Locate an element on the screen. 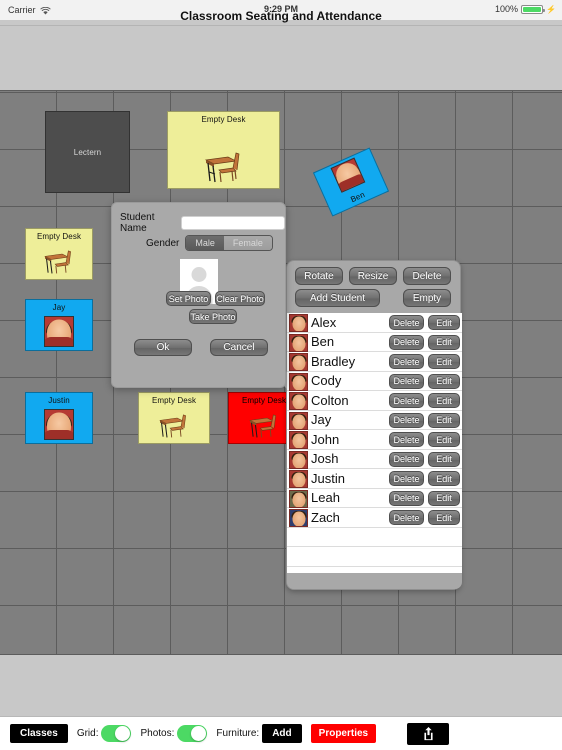  canvas-object-empty-desk-1: Empty Desk is located at coordinates (223, 150).